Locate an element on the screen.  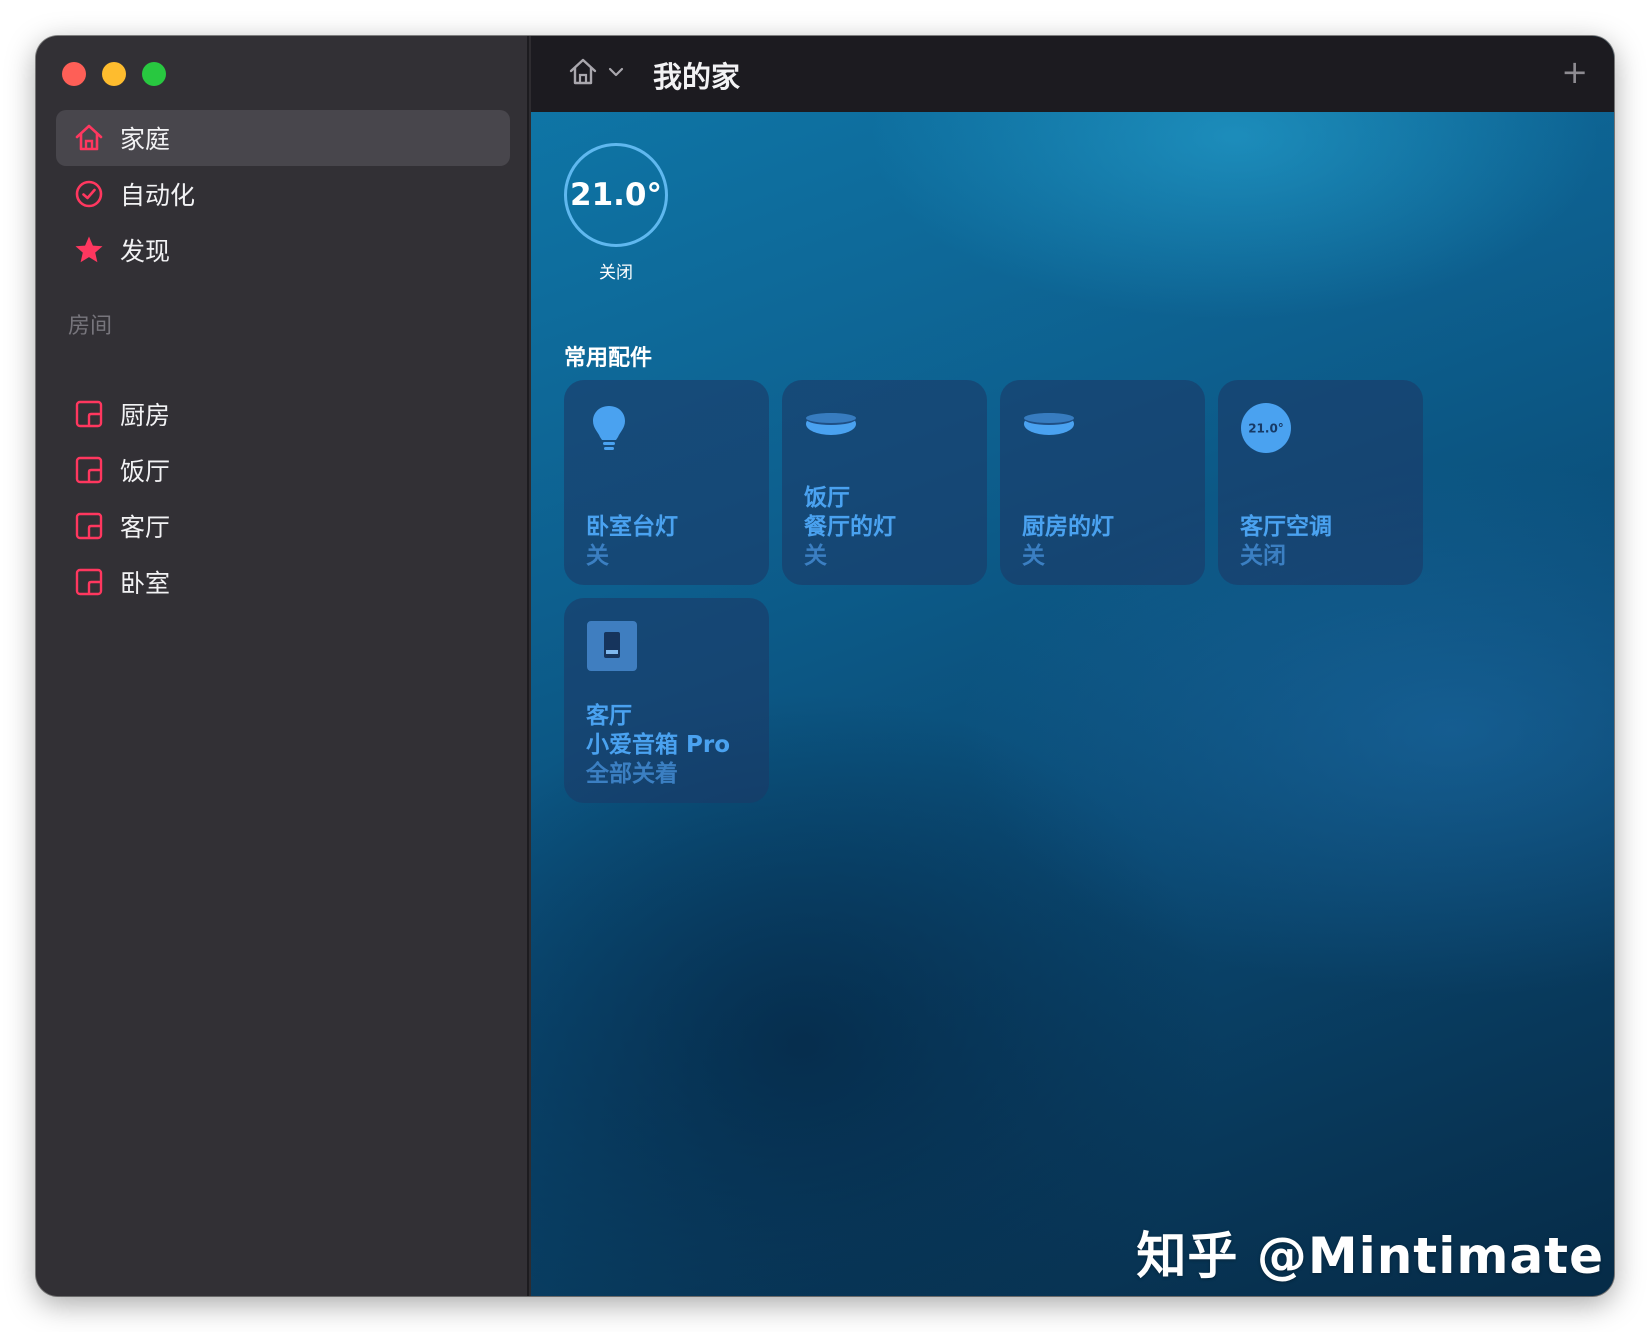
climate-temperature: 21.0° is located at coordinates (616, 195).